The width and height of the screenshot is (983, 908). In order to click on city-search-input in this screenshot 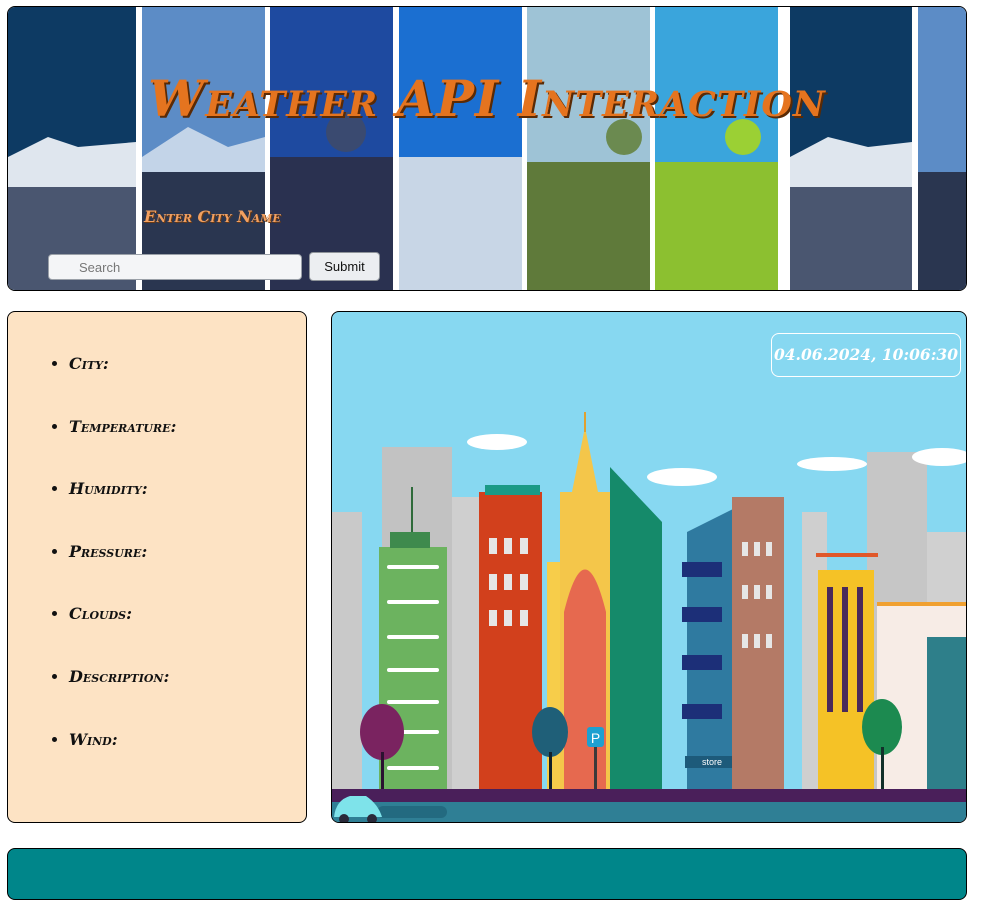, I will do `click(175, 267)`.